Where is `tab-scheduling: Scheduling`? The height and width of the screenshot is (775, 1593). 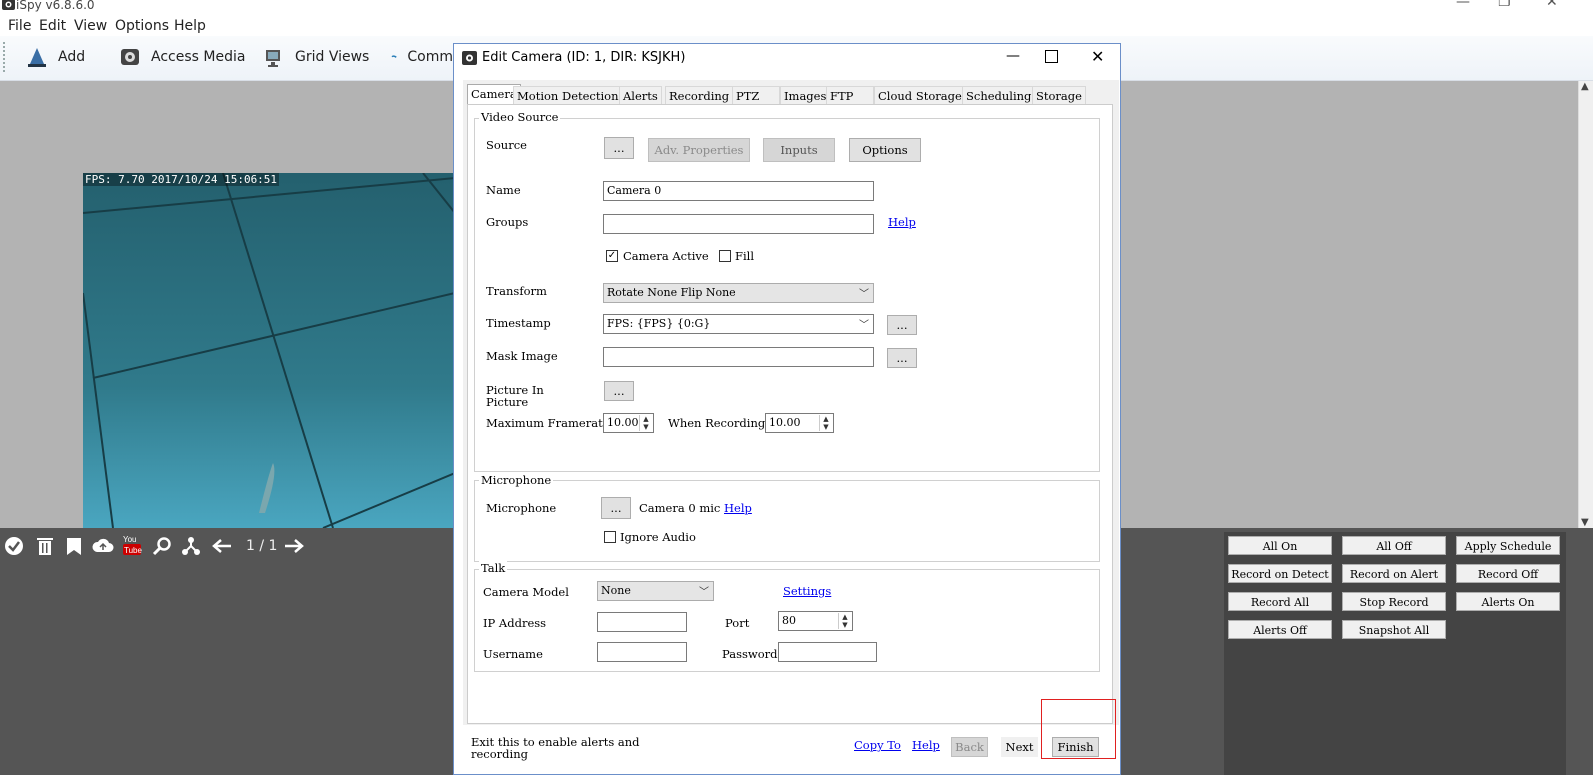
tab-scheduling: Scheduling is located at coordinates (999, 95).